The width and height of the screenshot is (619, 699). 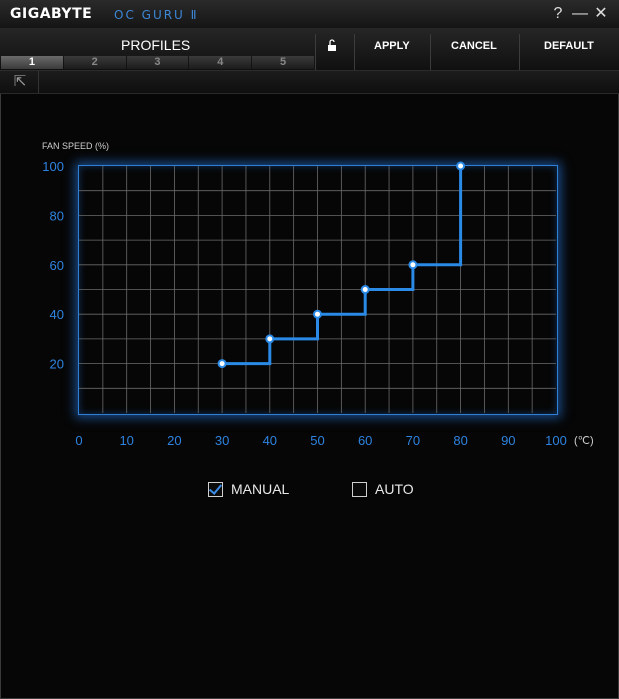 What do you see at coordinates (317, 440) in the screenshot?
I see `x-tick-label: 50` at bounding box center [317, 440].